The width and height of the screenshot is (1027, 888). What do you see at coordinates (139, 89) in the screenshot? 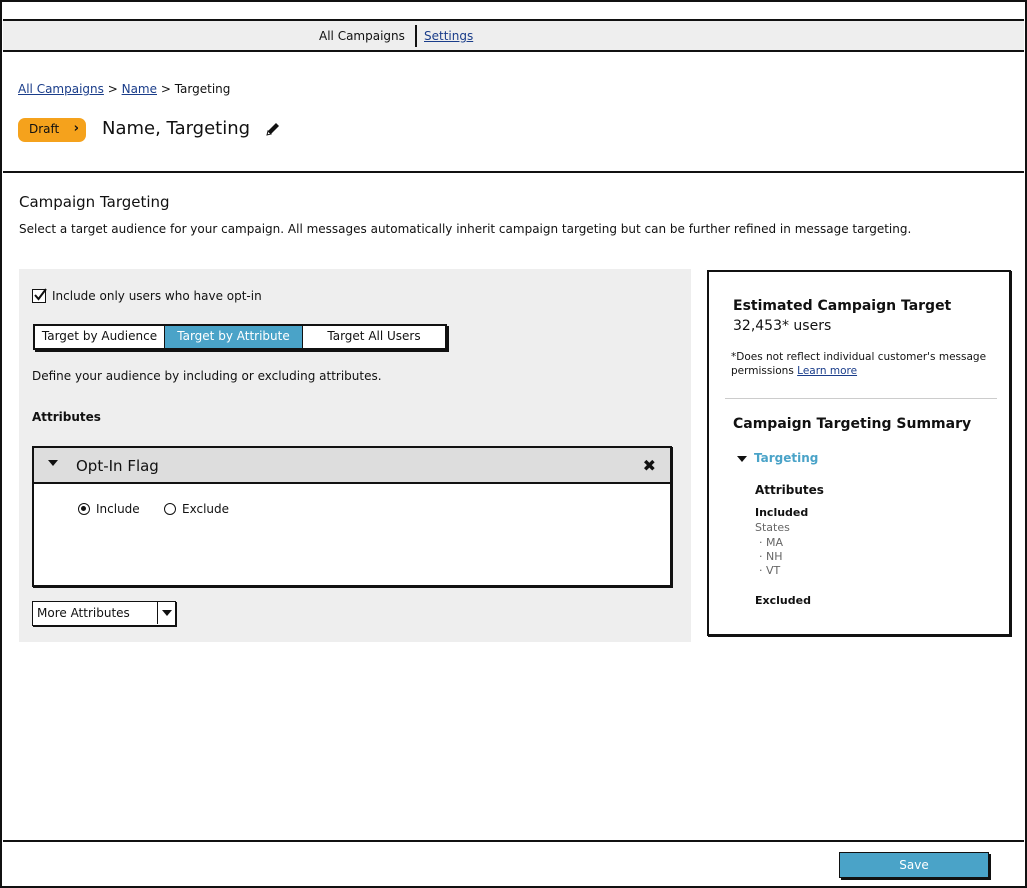
I see `breadcrumb-name: Name` at bounding box center [139, 89].